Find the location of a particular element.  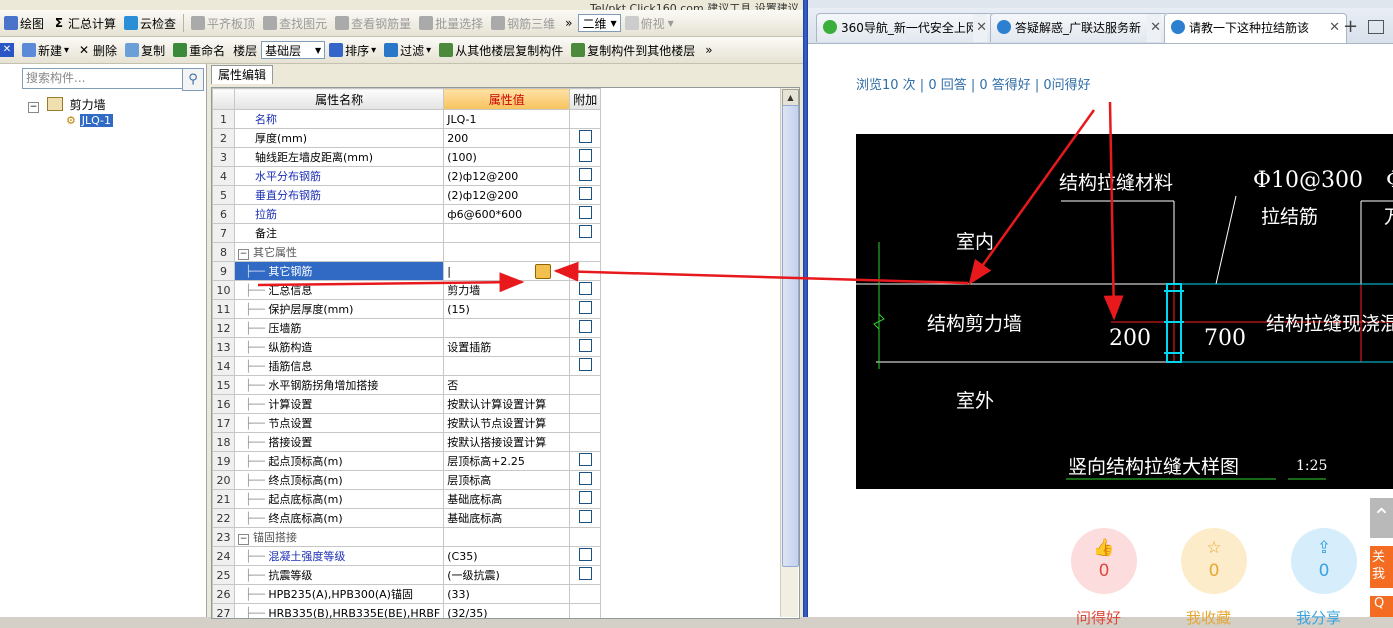

table-row: 4 水平分布钢筋 (2)ф12@200 is located at coordinates (407, 176).